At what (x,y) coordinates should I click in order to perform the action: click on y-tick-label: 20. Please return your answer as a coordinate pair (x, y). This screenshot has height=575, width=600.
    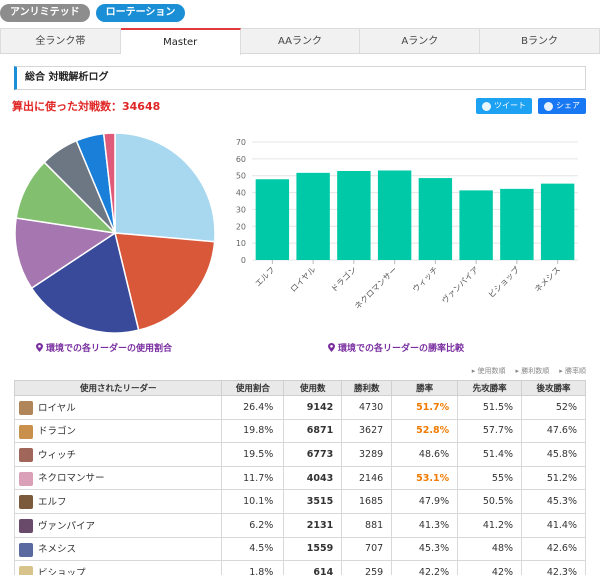
    Looking at the image, I should click on (241, 226).